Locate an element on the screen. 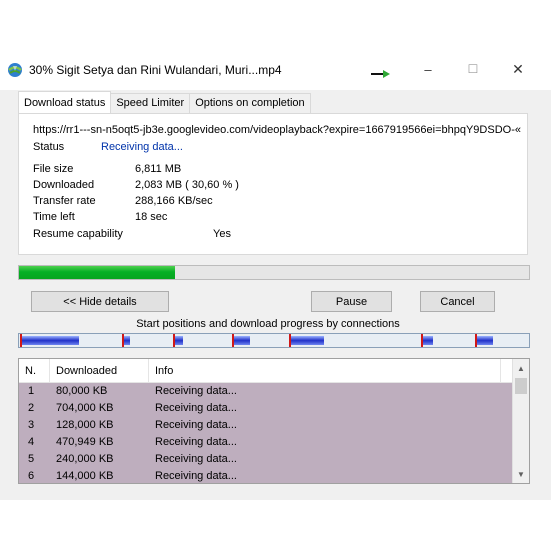  tab-options-on-completion: Options on completion is located at coordinates (250, 103).